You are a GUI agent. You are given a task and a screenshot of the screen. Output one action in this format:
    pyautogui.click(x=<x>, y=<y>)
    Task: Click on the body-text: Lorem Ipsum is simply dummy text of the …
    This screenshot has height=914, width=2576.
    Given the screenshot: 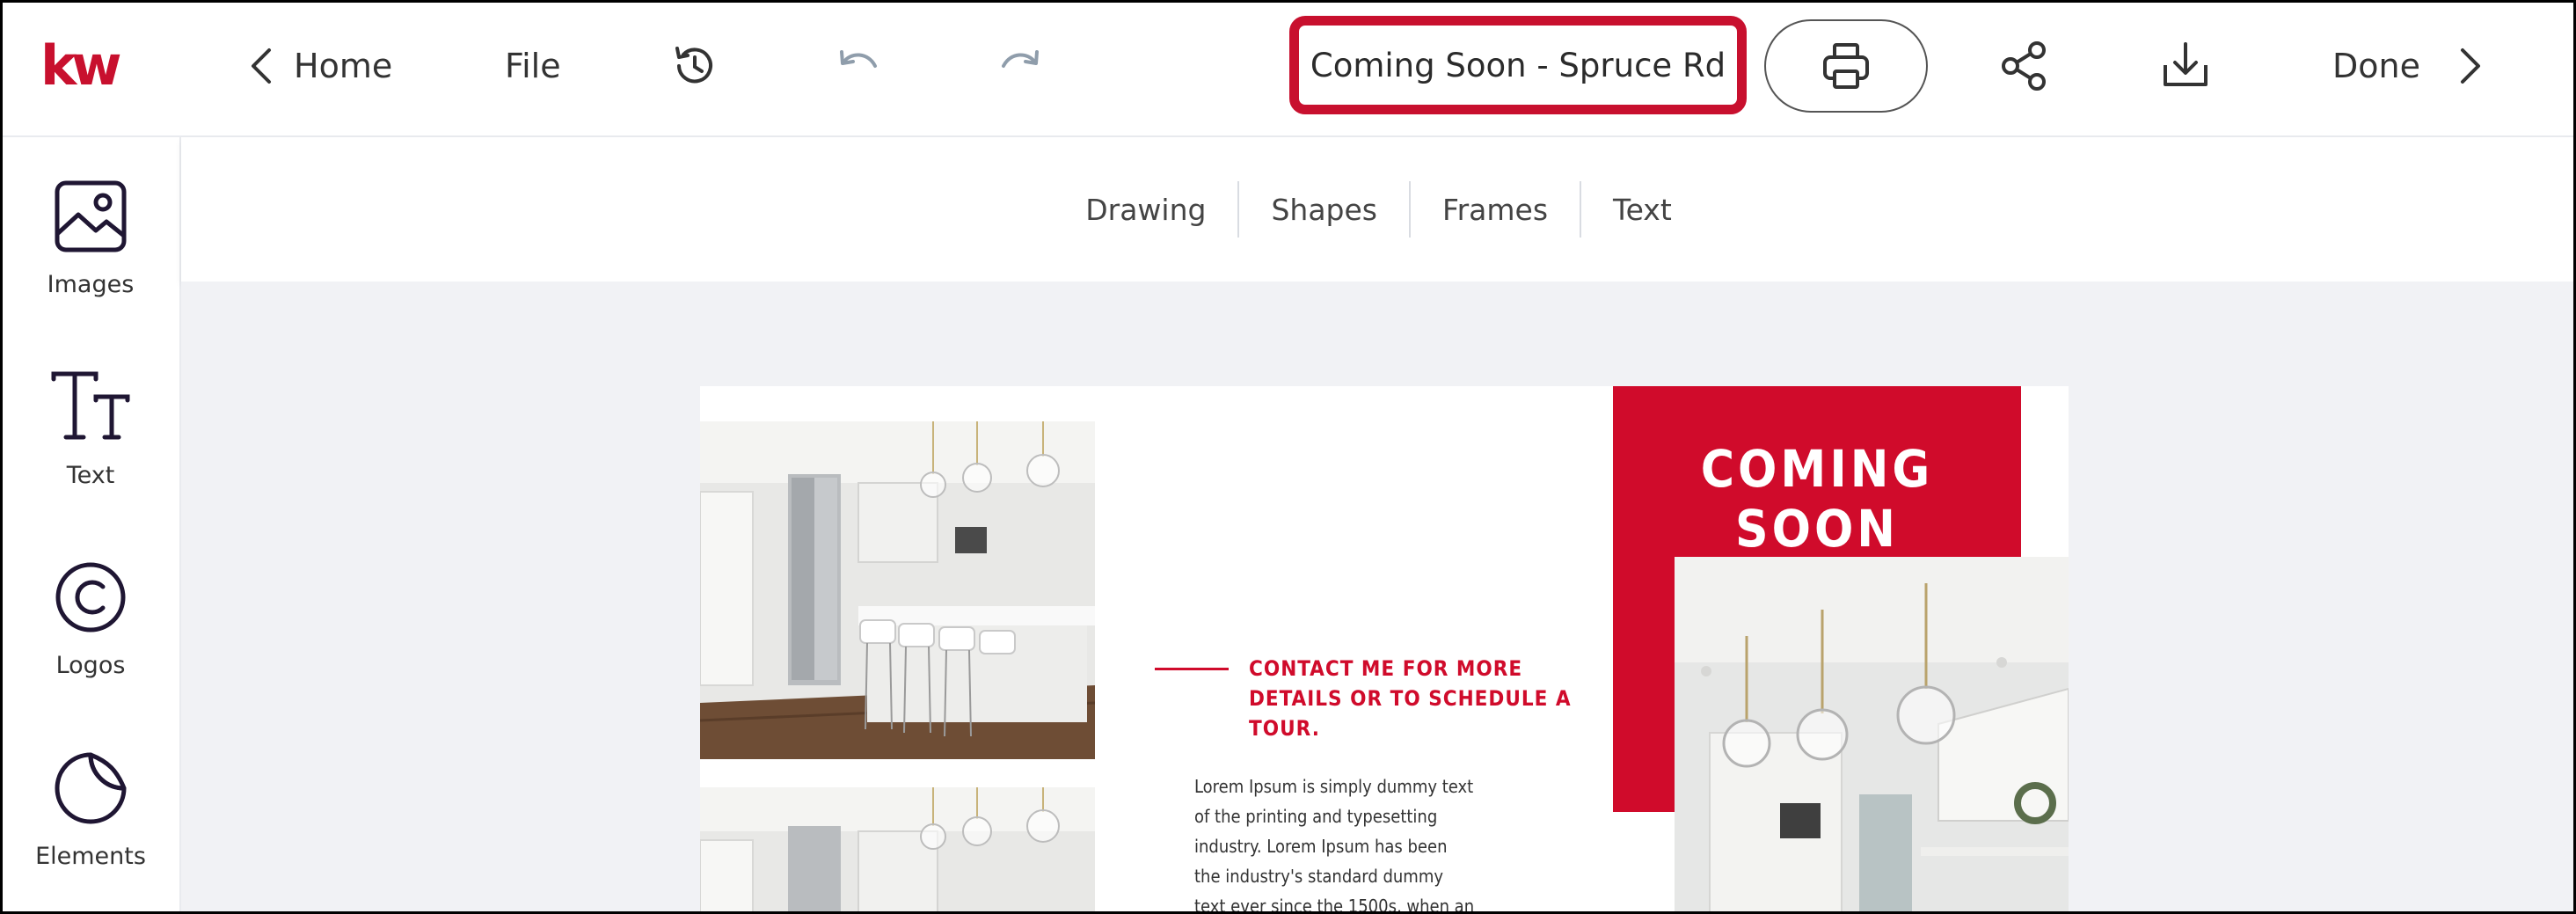 What is the action you would take?
    pyautogui.click(x=1335, y=842)
    